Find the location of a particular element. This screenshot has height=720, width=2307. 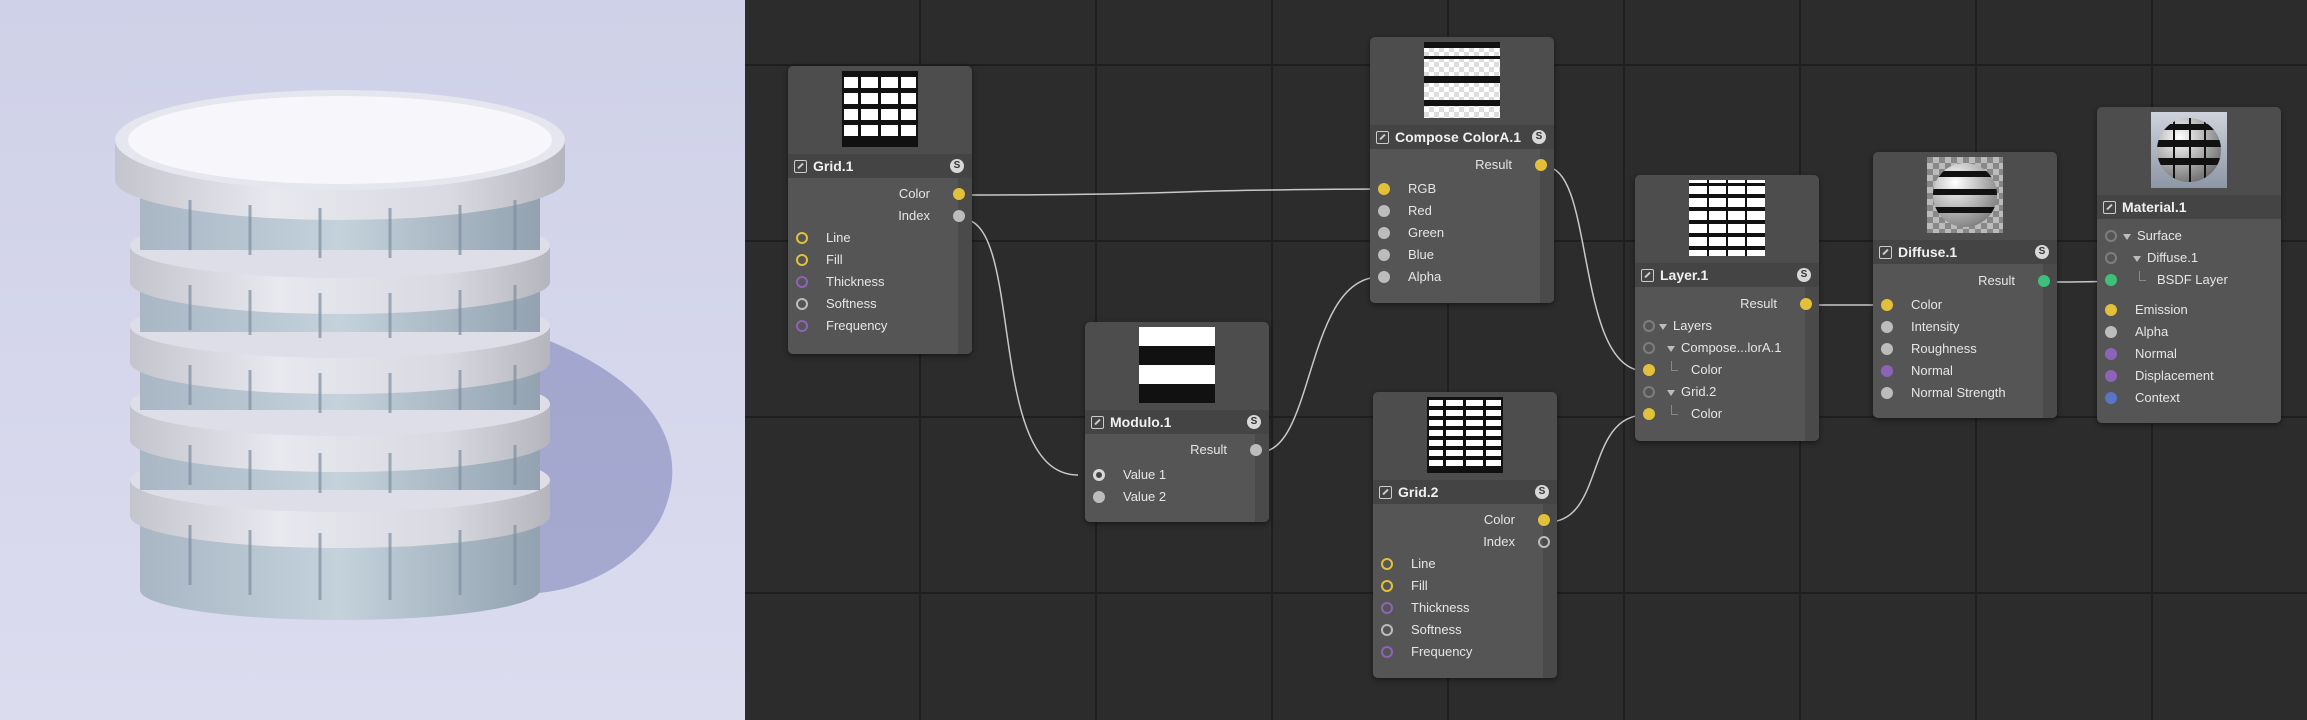

node-header: Grid.2 S is located at coordinates (1465, 492).